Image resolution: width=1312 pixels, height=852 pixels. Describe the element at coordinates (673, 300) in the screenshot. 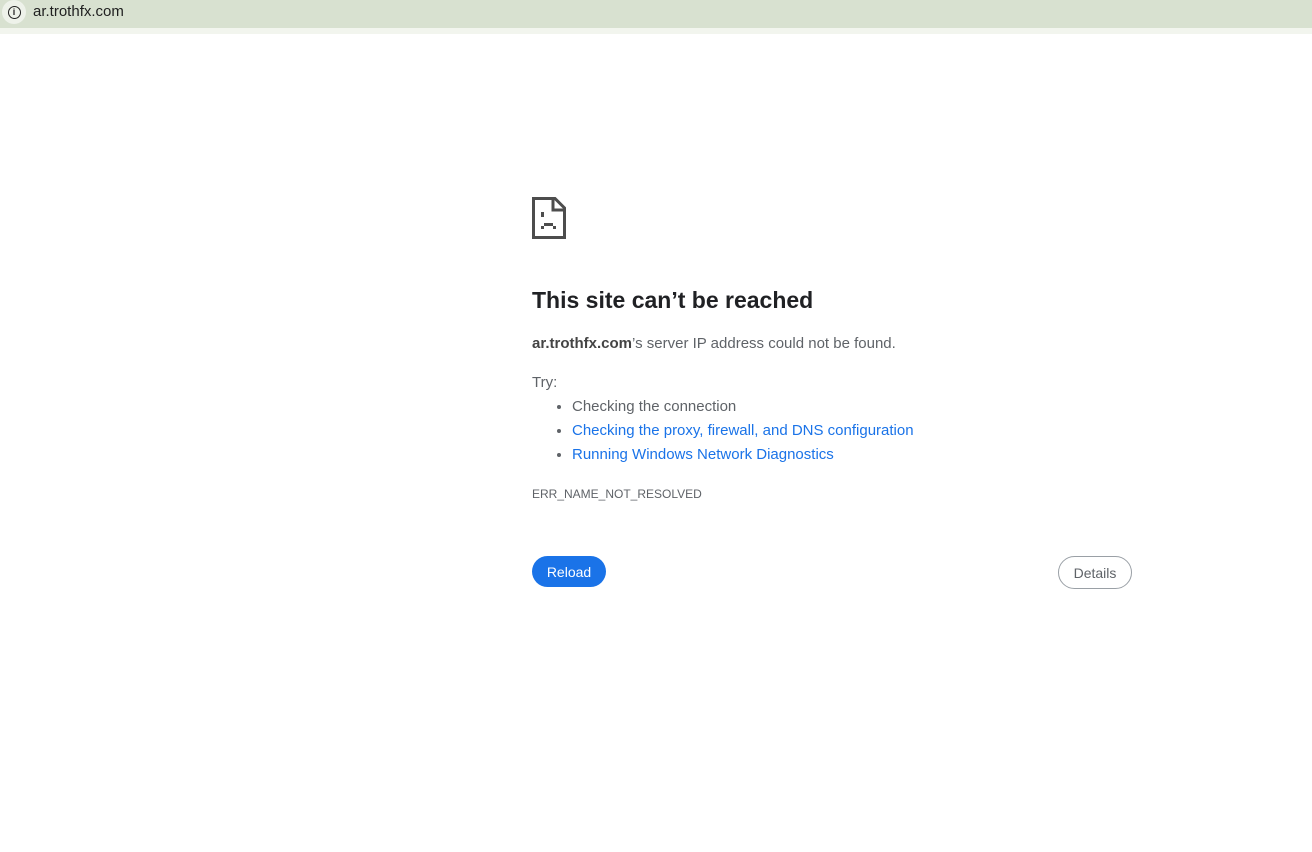

I see `error-title: This site can’t be reached` at that location.